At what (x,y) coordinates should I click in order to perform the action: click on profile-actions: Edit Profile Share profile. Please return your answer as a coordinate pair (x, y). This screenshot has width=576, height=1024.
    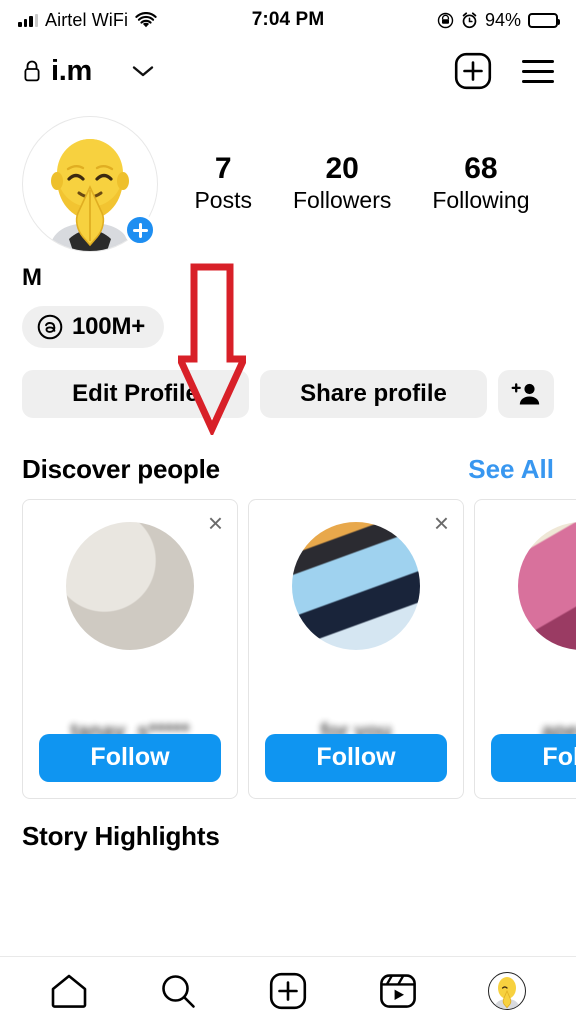
    Looking at the image, I should click on (288, 383).